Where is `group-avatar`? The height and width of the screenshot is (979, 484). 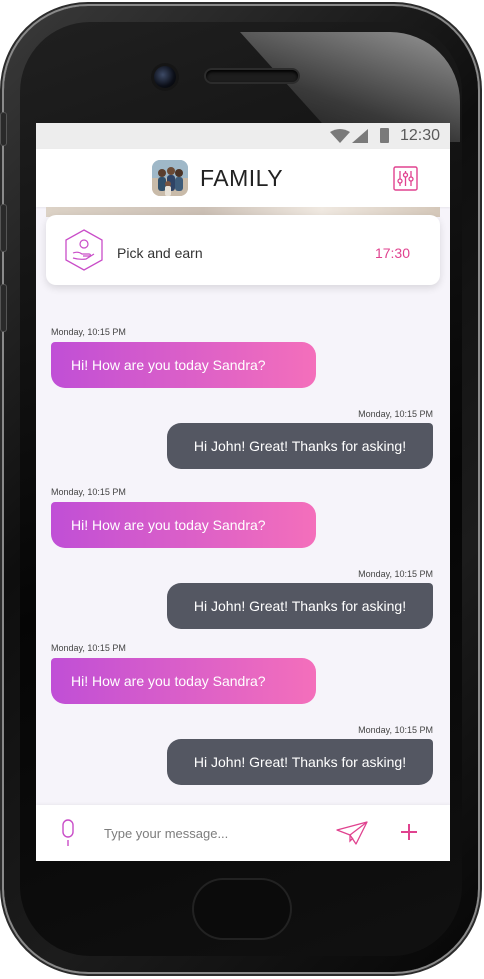 group-avatar is located at coordinates (170, 178).